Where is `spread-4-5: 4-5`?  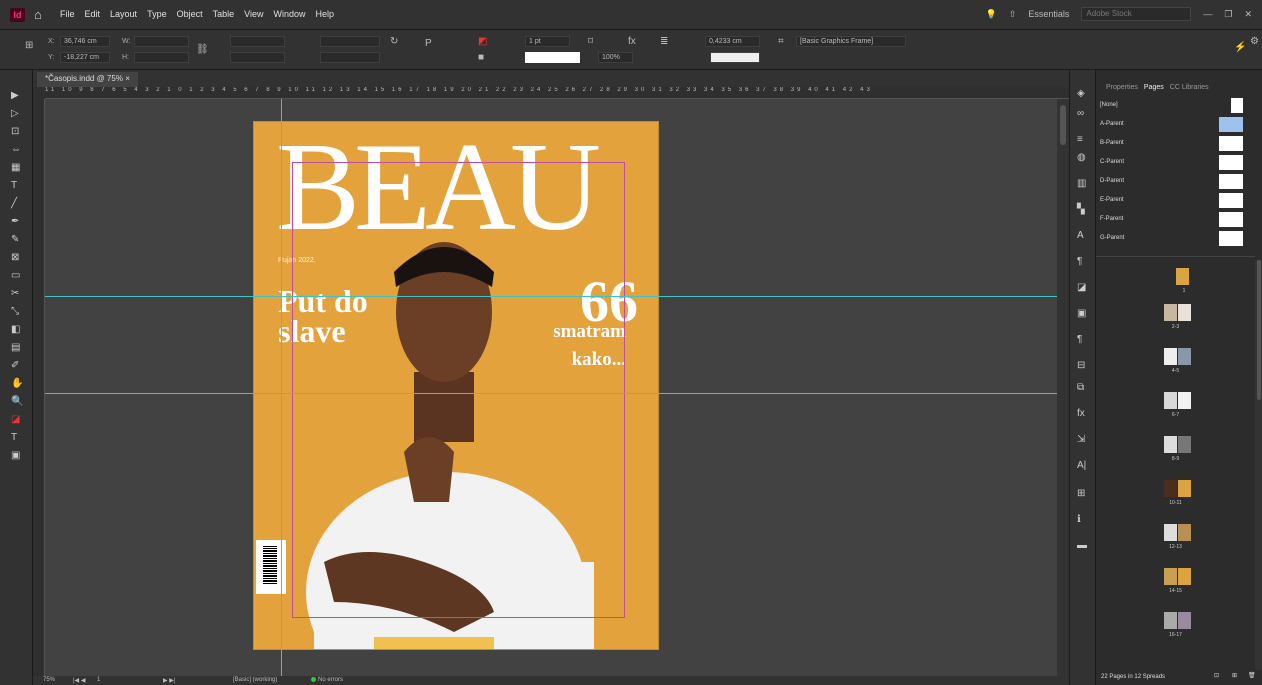
spread-4-5: 4-5 is located at coordinates (1175, 372).